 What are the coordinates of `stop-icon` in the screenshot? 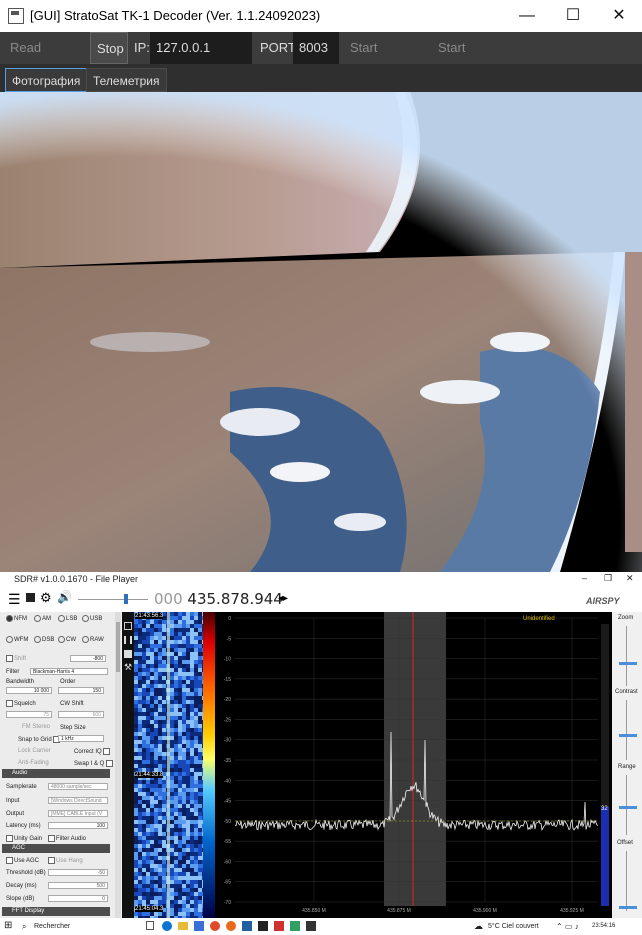 It's located at (30, 597).